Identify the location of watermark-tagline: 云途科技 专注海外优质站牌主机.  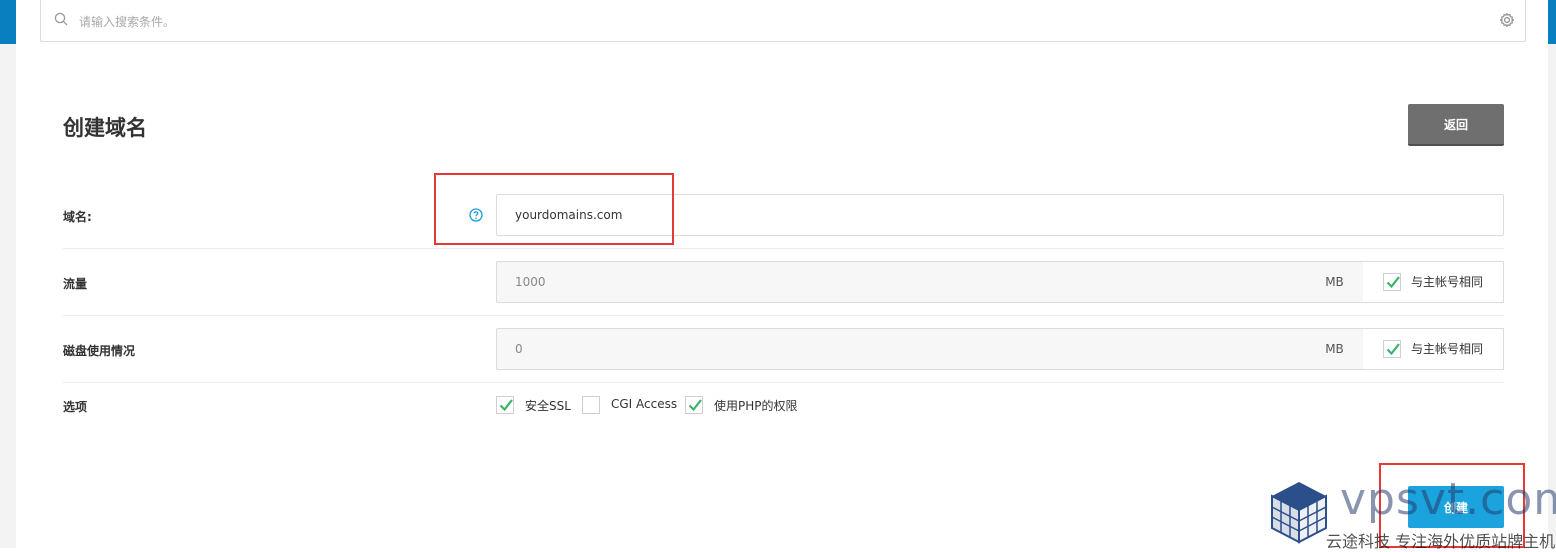
(1441, 541).